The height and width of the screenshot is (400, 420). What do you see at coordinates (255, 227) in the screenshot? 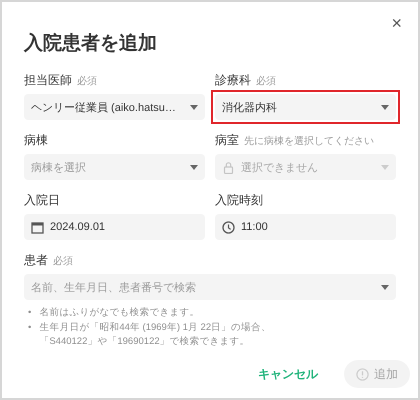
I see `field-value: 11:00` at bounding box center [255, 227].